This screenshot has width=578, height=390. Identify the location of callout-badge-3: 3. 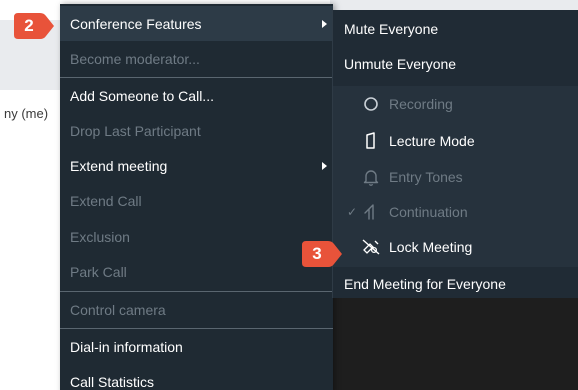
(321, 254).